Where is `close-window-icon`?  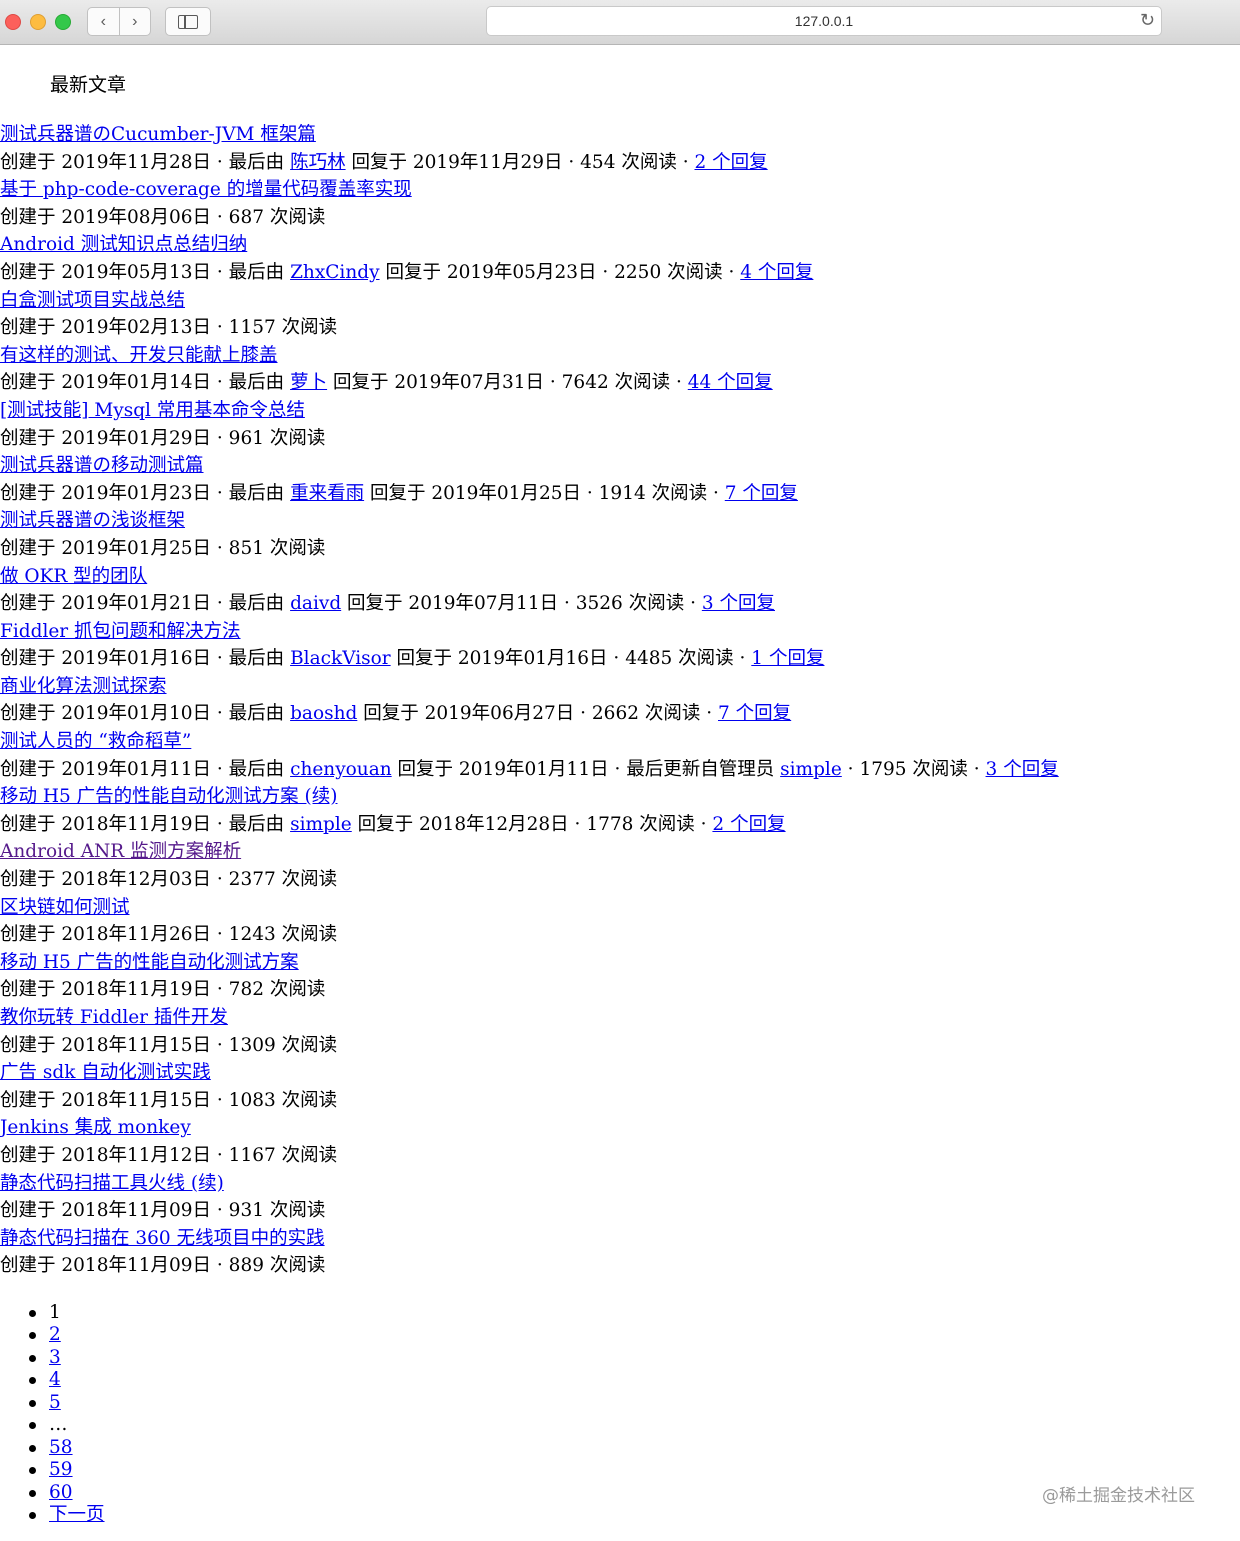
close-window-icon is located at coordinates (13, 22).